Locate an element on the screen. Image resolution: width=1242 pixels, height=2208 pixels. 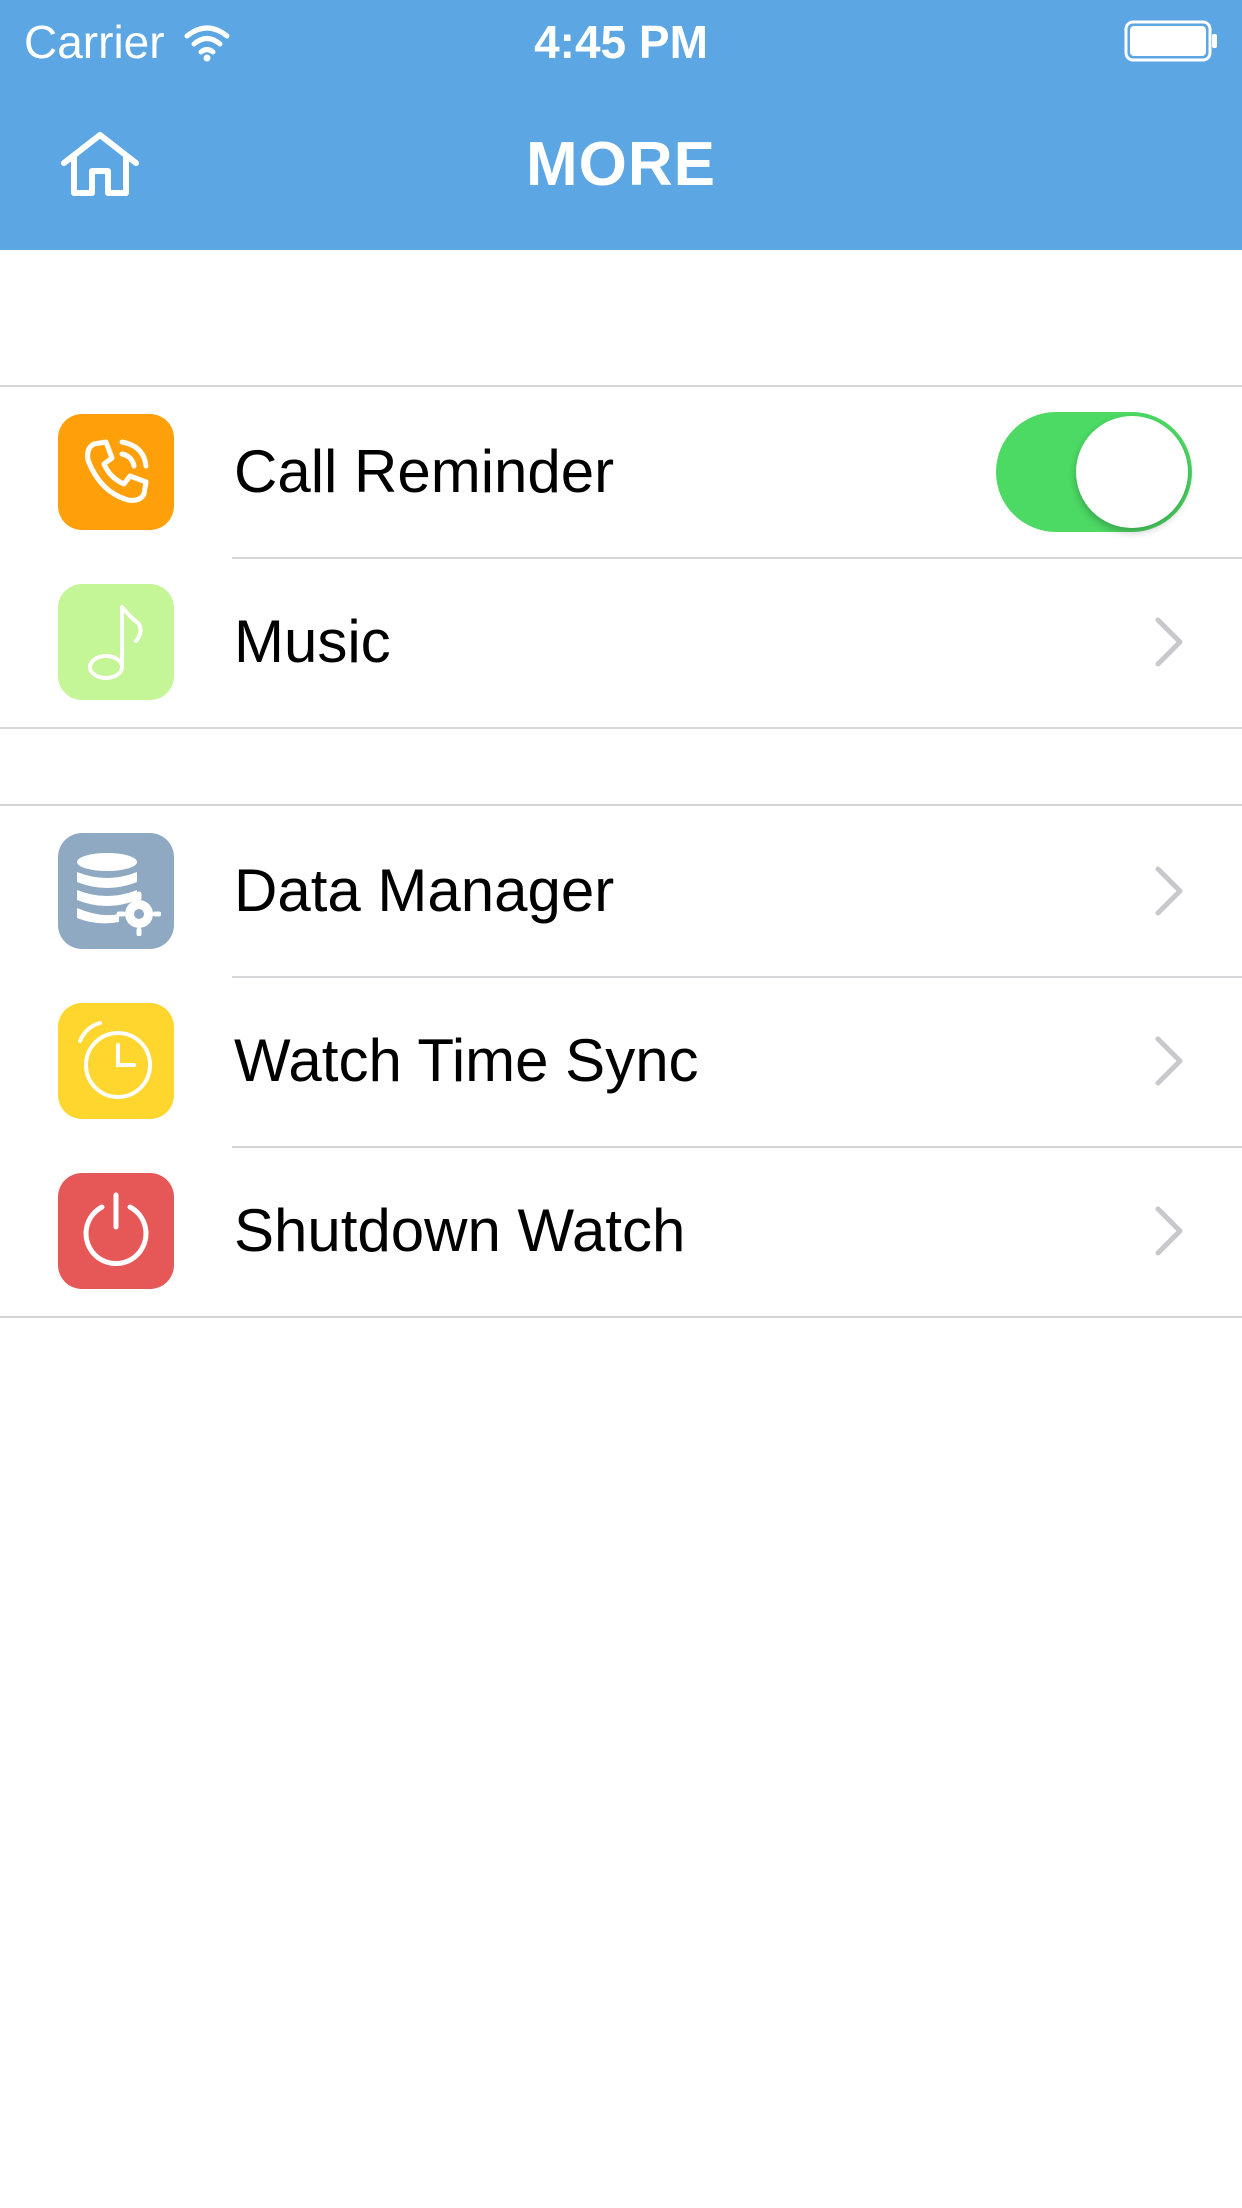
phone-icon is located at coordinates (117, 471).